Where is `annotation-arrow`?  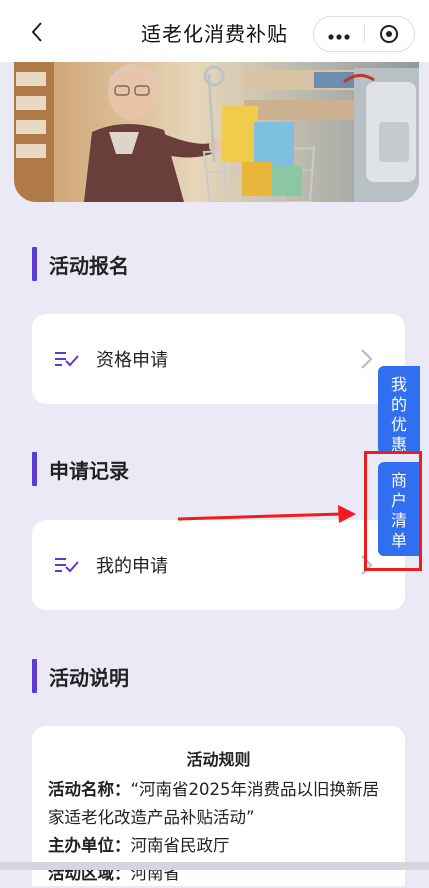 annotation-arrow is located at coordinates (266, 514).